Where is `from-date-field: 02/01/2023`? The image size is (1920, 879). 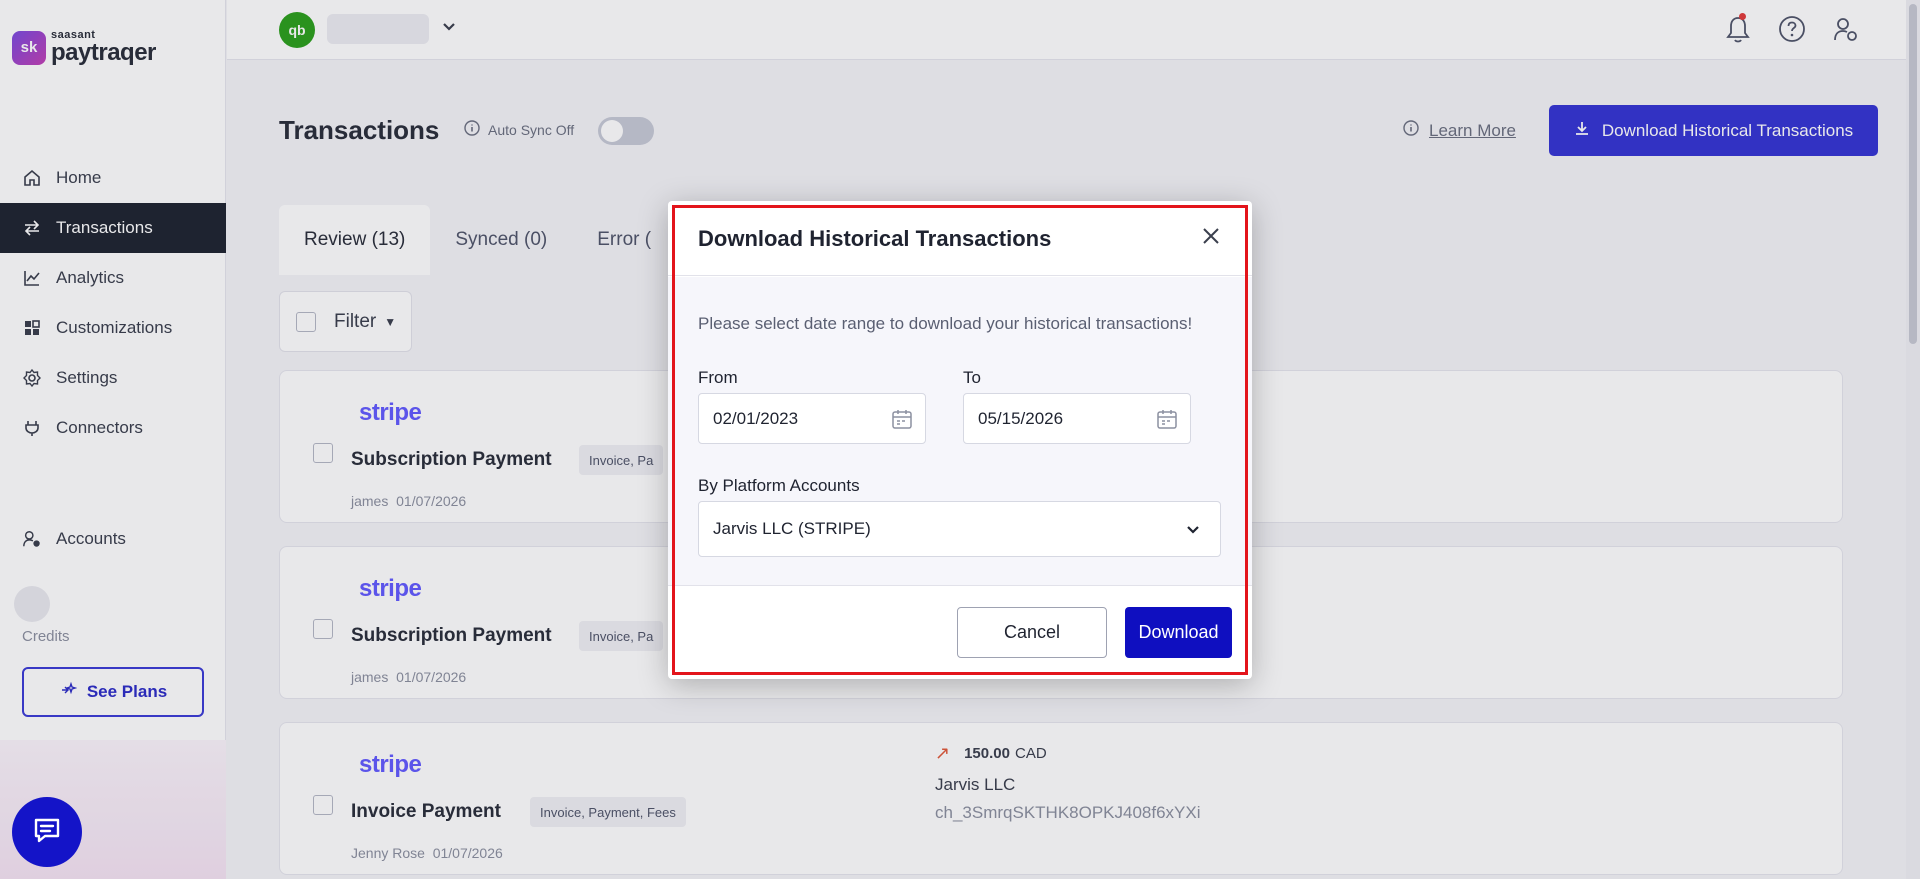 from-date-field: 02/01/2023 is located at coordinates (812, 418).